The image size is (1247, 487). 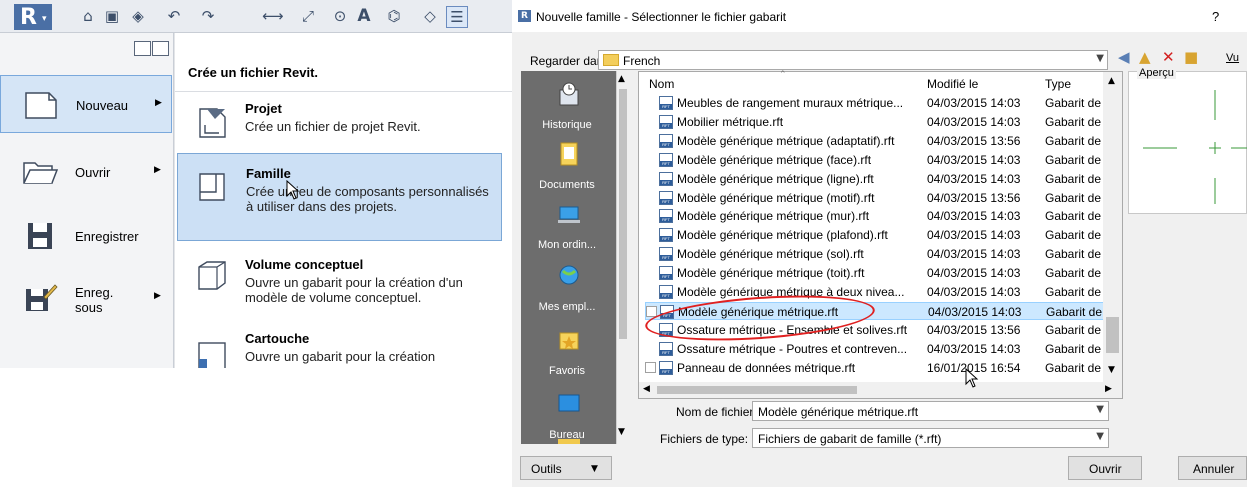 What do you see at coordinates (88, 16) in the screenshot?
I see `open-icon: ⌂` at bounding box center [88, 16].